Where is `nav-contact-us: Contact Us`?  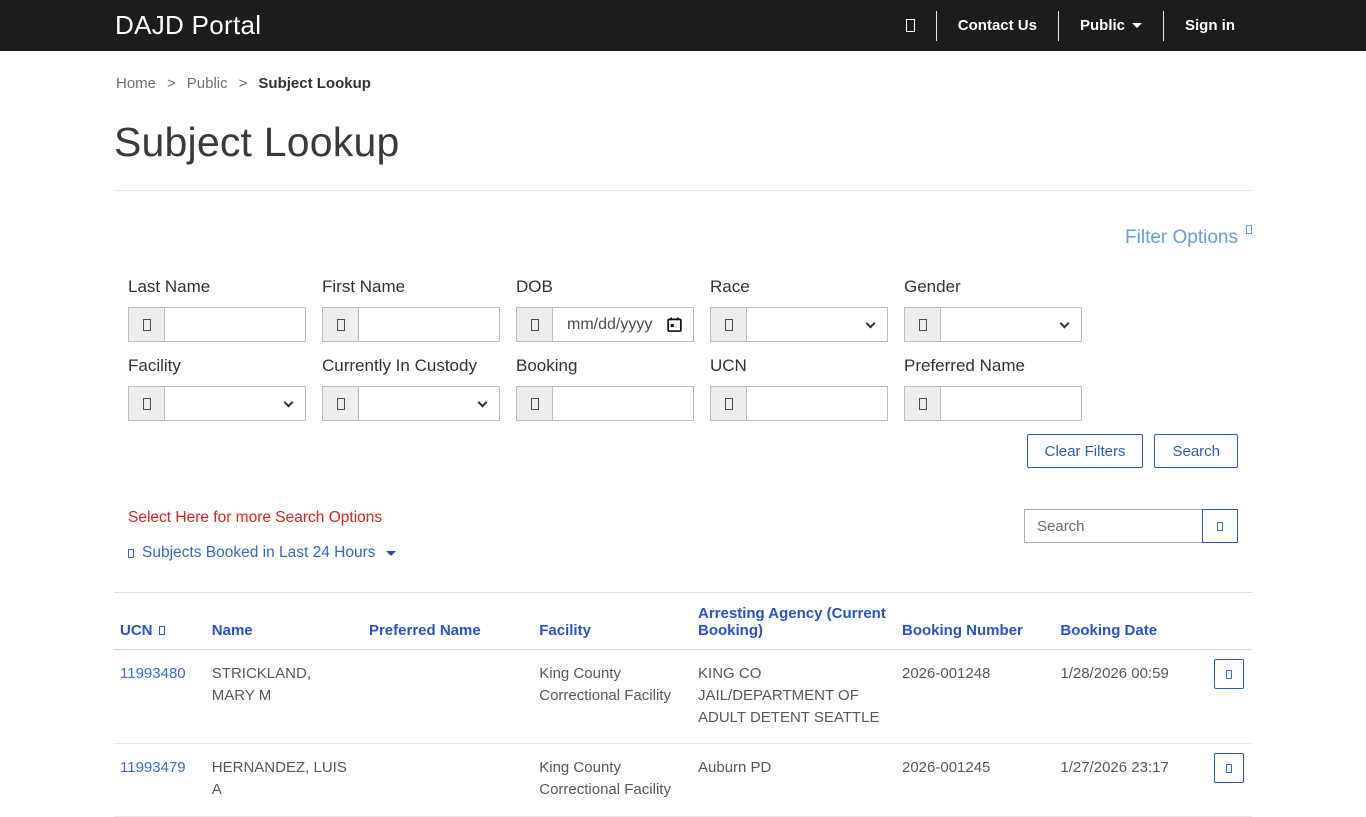 nav-contact-us: Contact Us is located at coordinates (997, 25).